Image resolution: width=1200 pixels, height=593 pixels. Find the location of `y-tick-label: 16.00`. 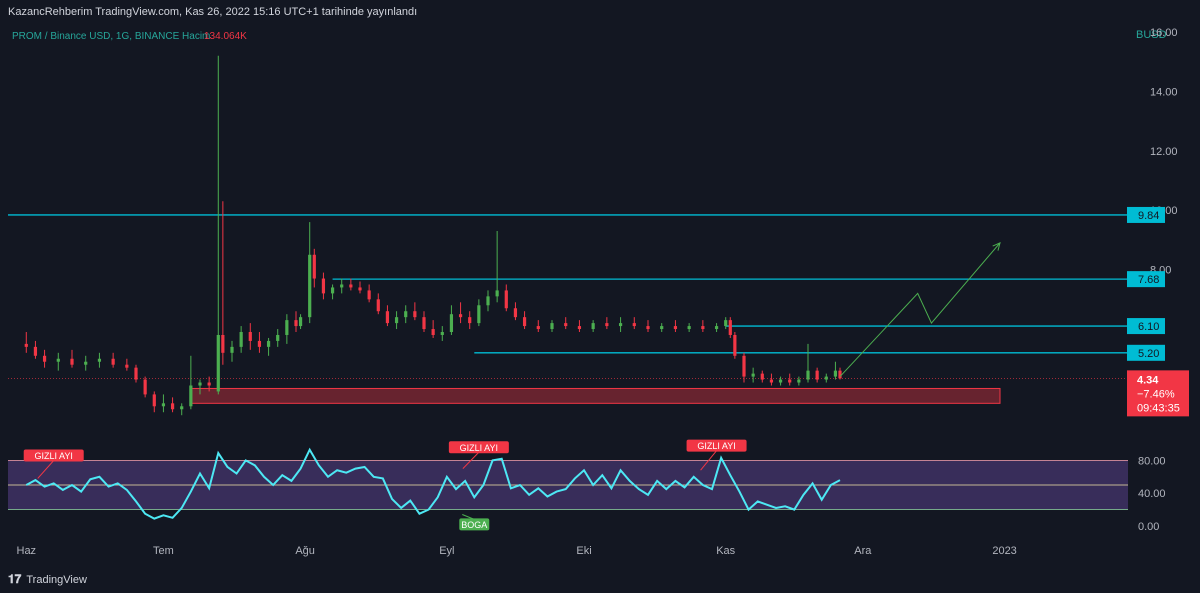

y-tick-label: 16.00 is located at coordinates (1164, 33).